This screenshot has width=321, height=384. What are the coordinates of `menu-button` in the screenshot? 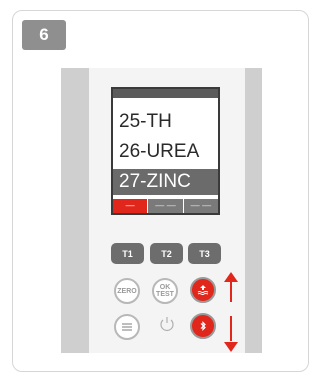 It's located at (127, 327).